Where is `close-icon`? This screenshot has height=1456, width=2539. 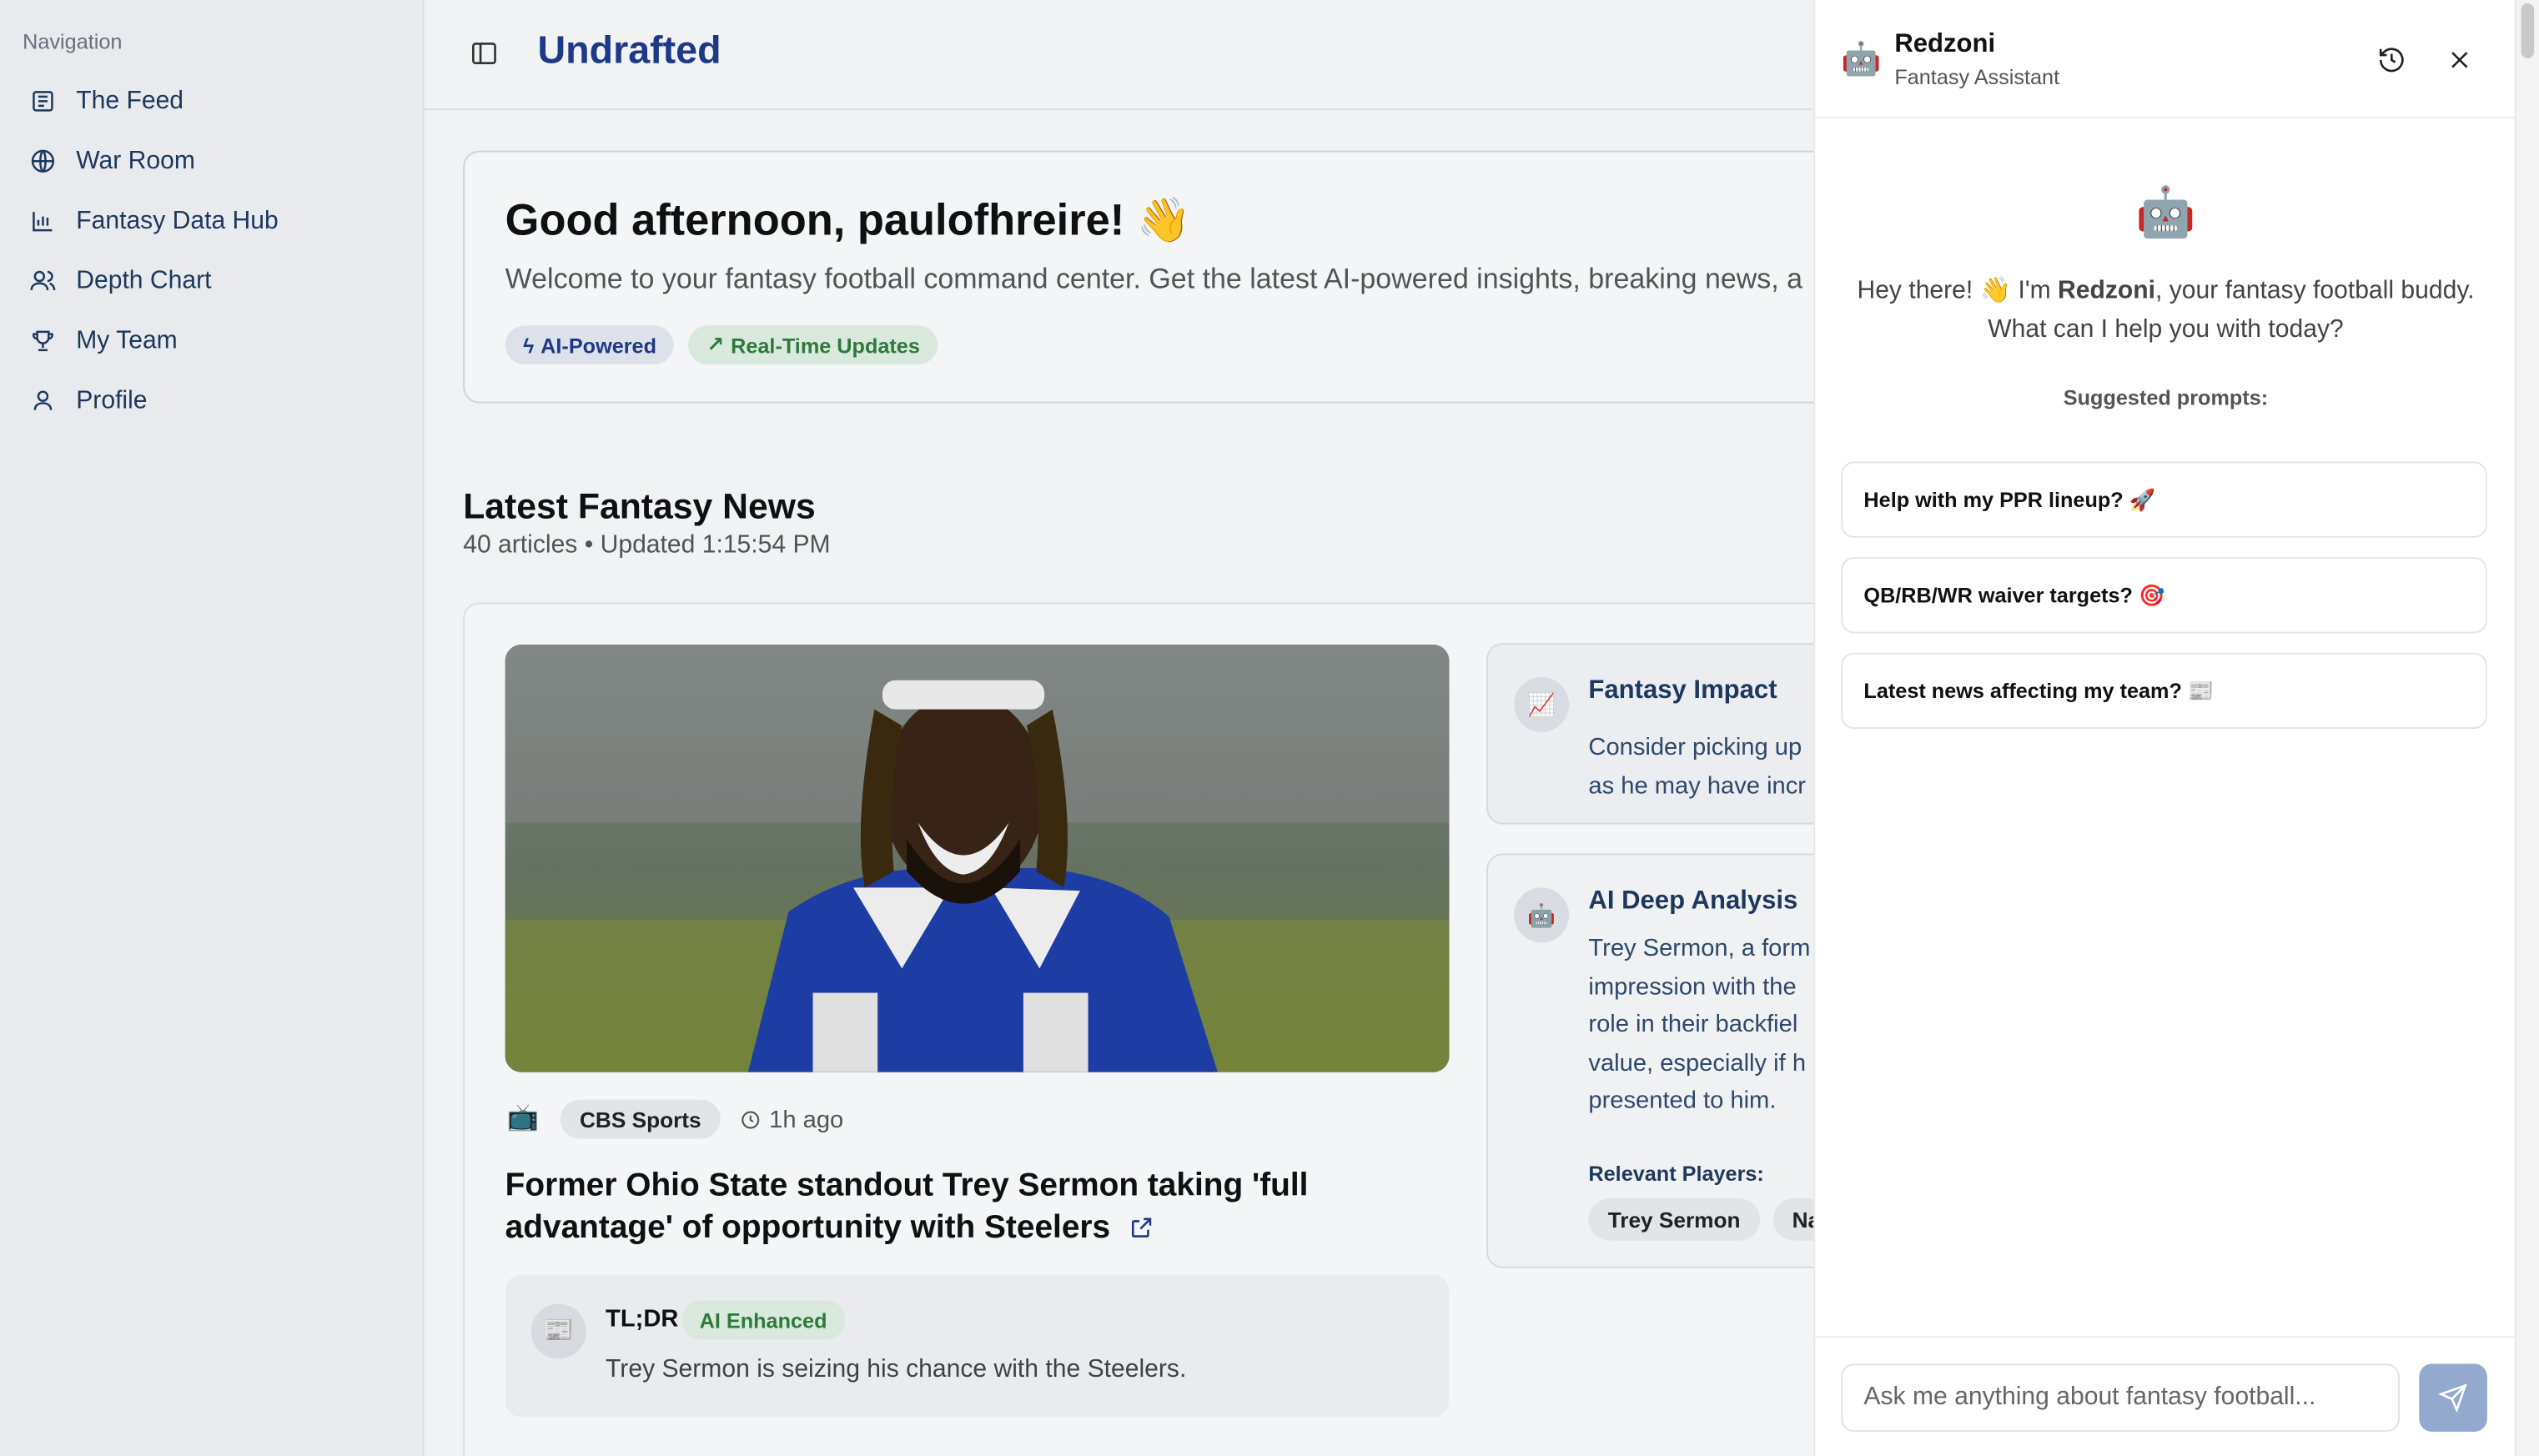
close-icon is located at coordinates (2459, 60).